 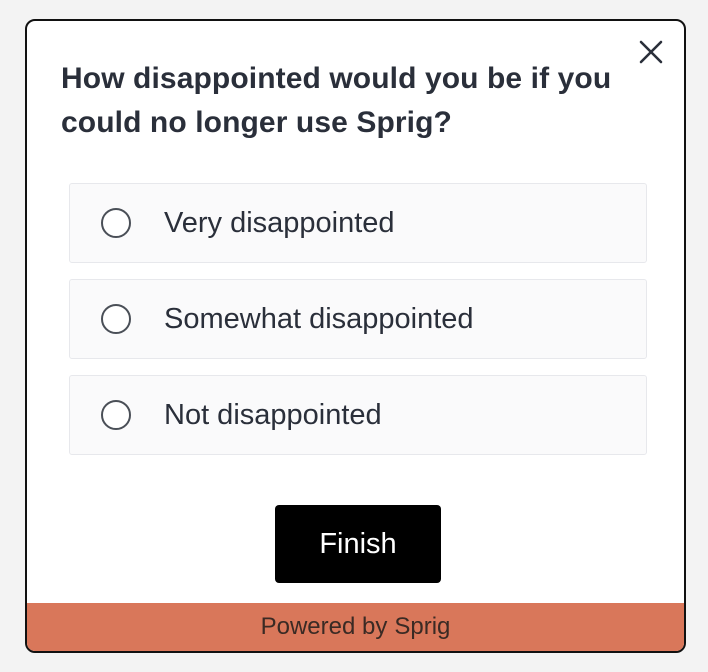 What do you see at coordinates (319, 318) in the screenshot?
I see `option-label: Somewhat disappointed` at bounding box center [319, 318].